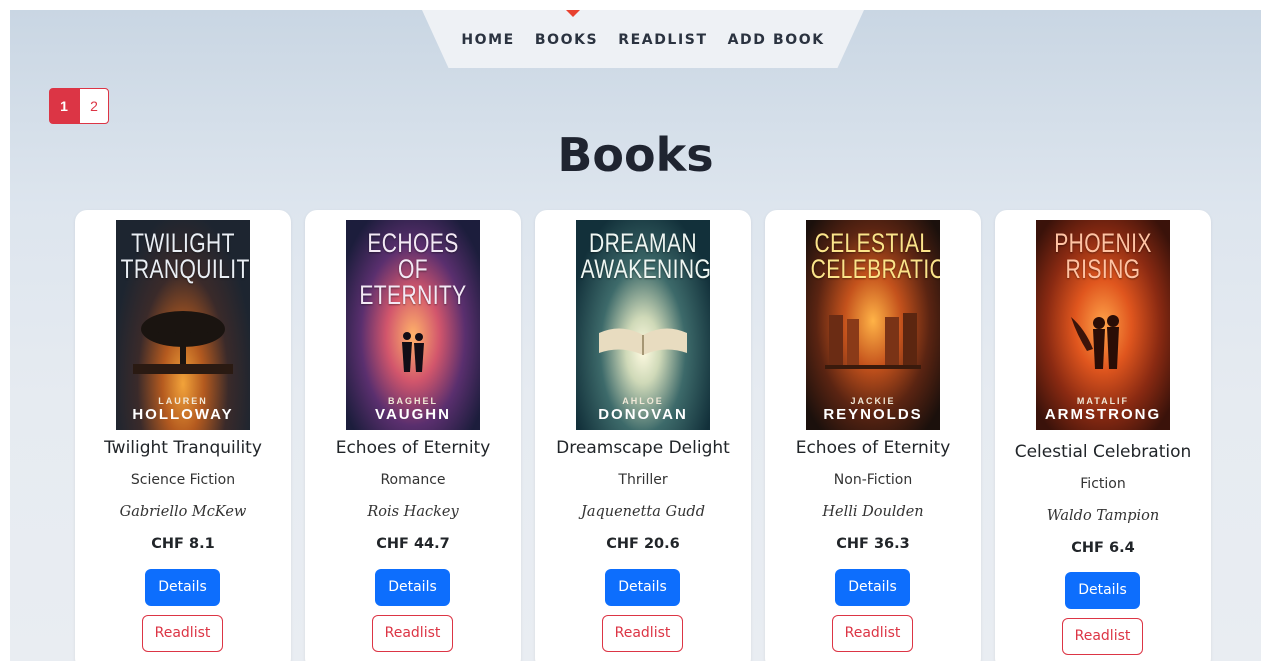 This screenshot has width=1261, height=661. I want to click on book-author: Jaquenetta Gudd, so click(643, 512).